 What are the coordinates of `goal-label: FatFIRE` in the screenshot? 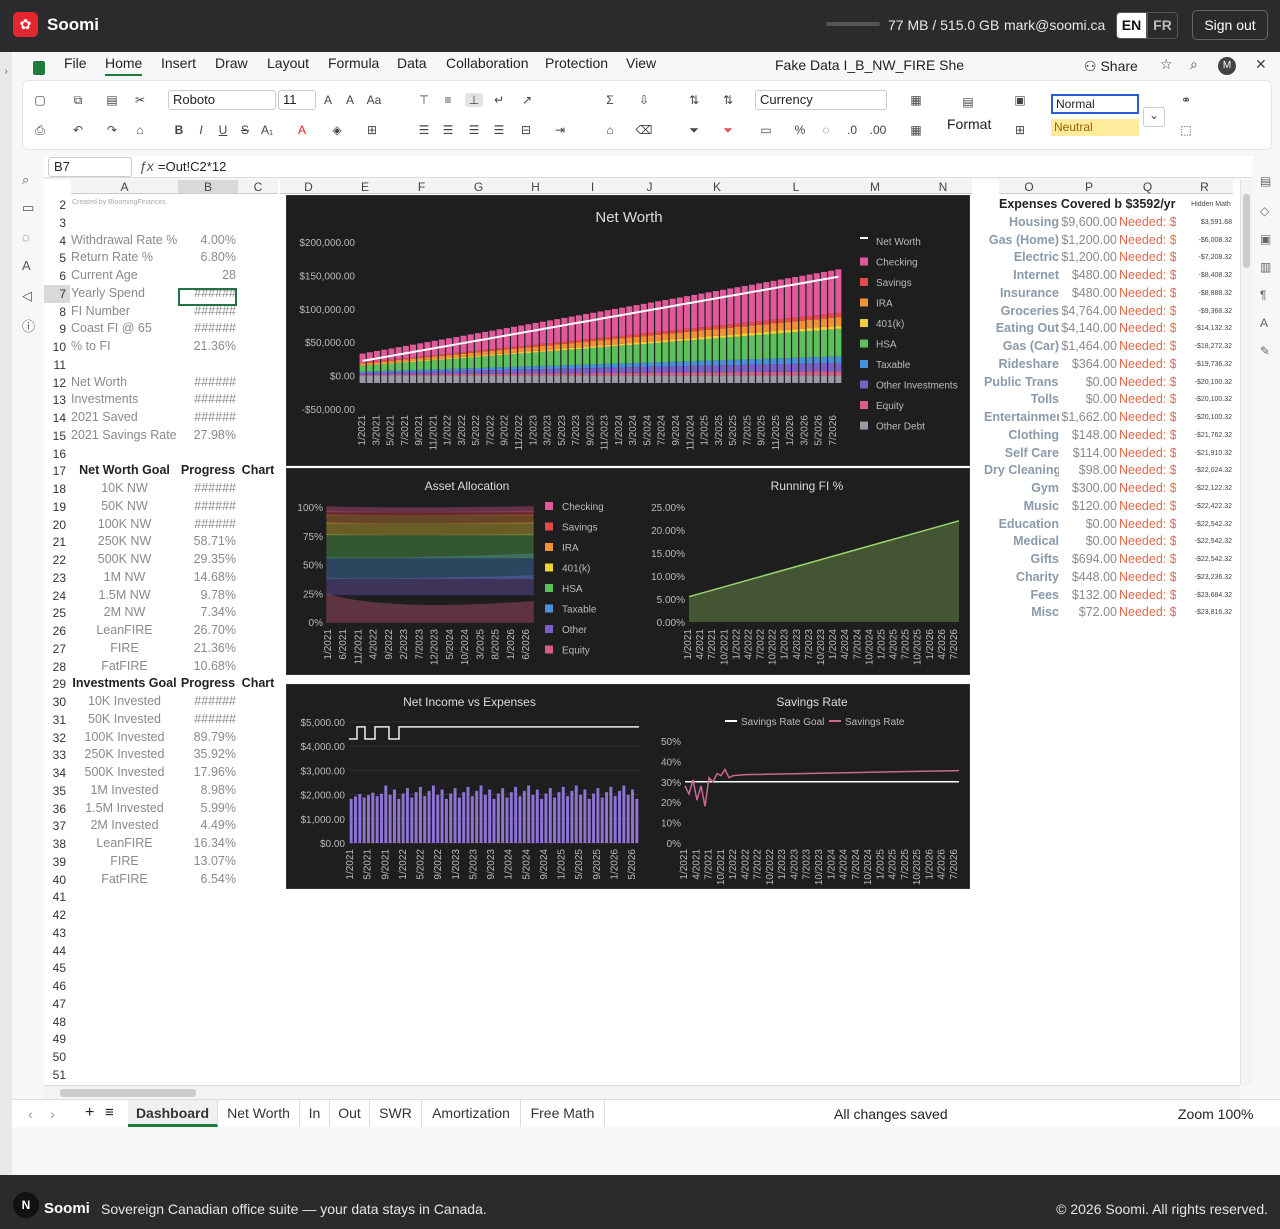 It's located at (124, 667).